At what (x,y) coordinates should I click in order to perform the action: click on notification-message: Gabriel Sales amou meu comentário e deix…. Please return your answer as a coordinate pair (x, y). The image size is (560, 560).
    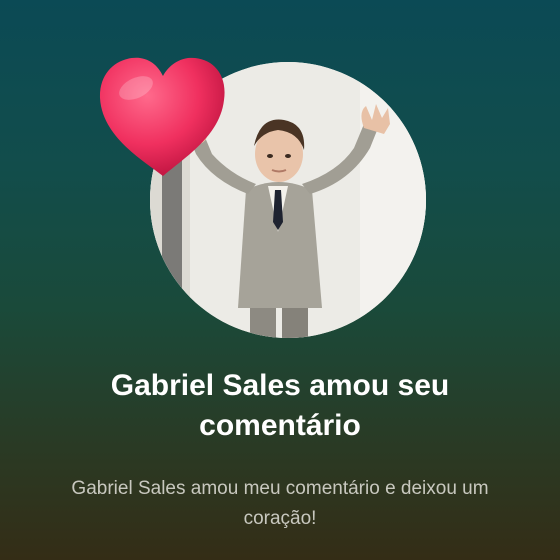
    Looking at the image, I should click on (280, 503).